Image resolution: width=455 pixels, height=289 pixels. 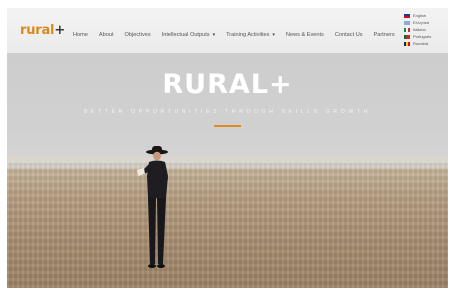 I want to click on site-logo: rural+, so click(x=42, y=30).